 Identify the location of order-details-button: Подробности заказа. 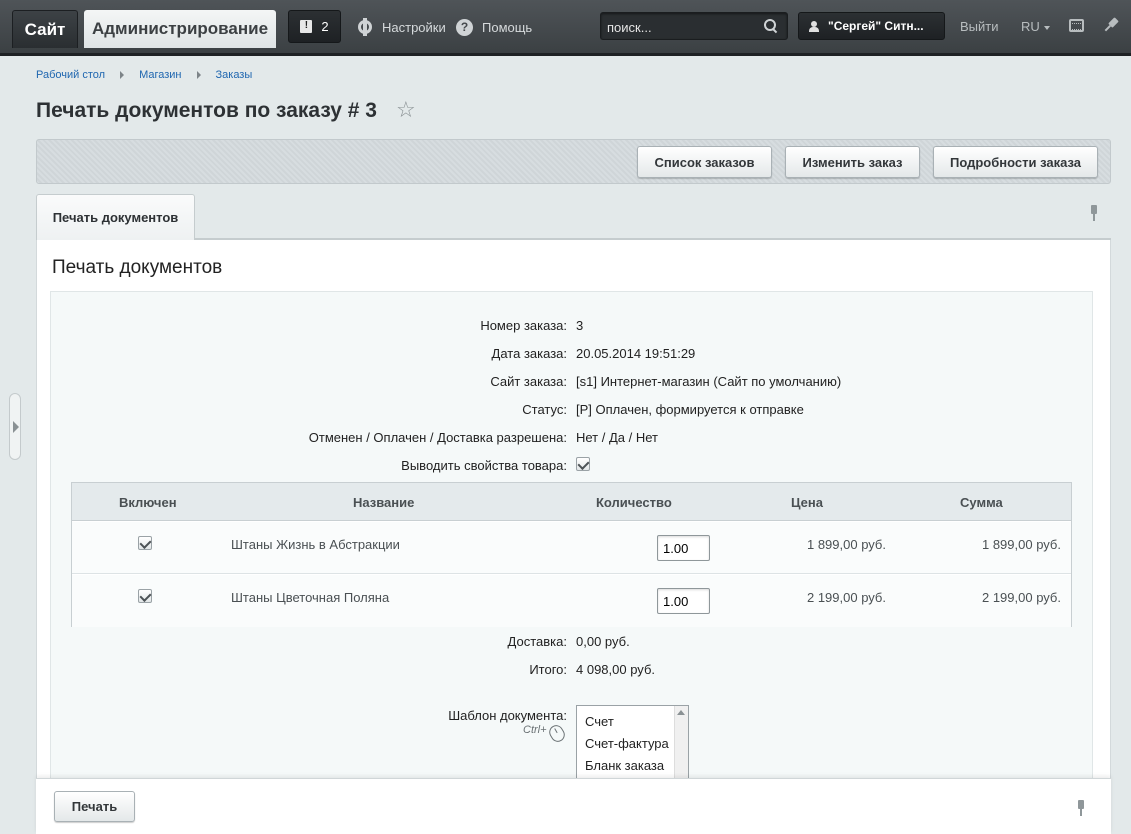
(1015, 162).